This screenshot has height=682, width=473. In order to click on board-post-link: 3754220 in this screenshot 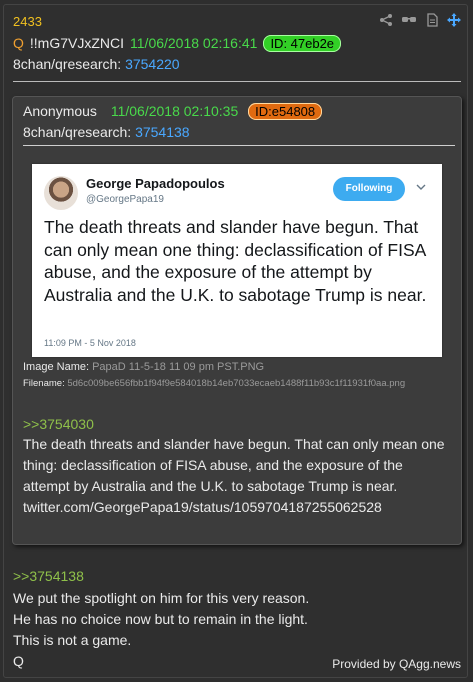, I will do `click(152, 64)`.